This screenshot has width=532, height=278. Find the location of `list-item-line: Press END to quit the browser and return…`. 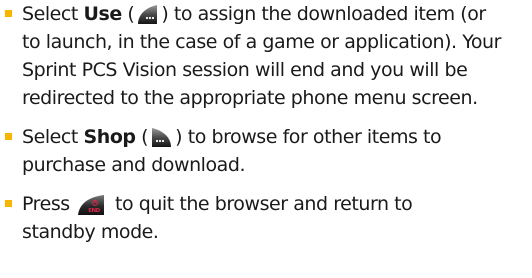

list-item-line: Press END to quit the browser and return… is located at coordinates (217, 204).